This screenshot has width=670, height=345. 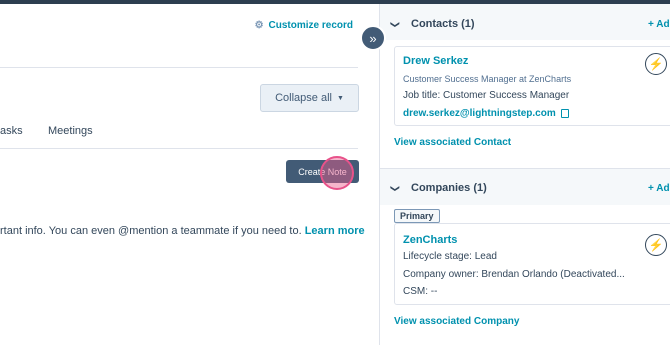 I want to click on contact-email: drew.serkez@lightningstep.com, so click(x=486, y=113).